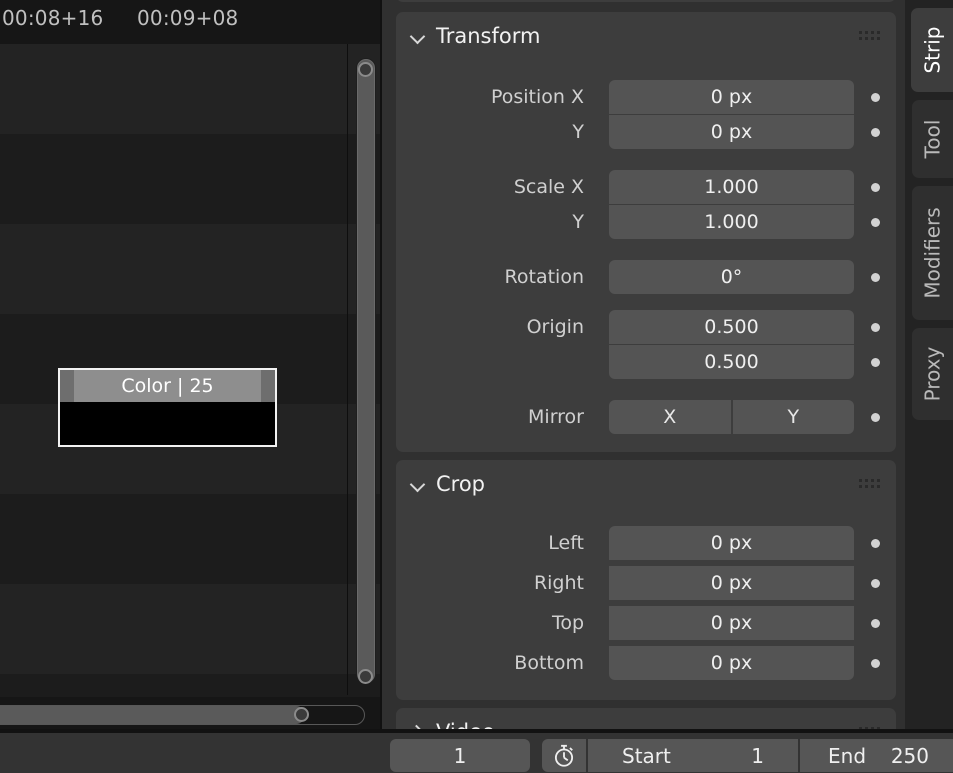 Image resolution: width=953 pixels, height=773 pixels. I want to click on end-frame-value: 250, so click(909, 755).